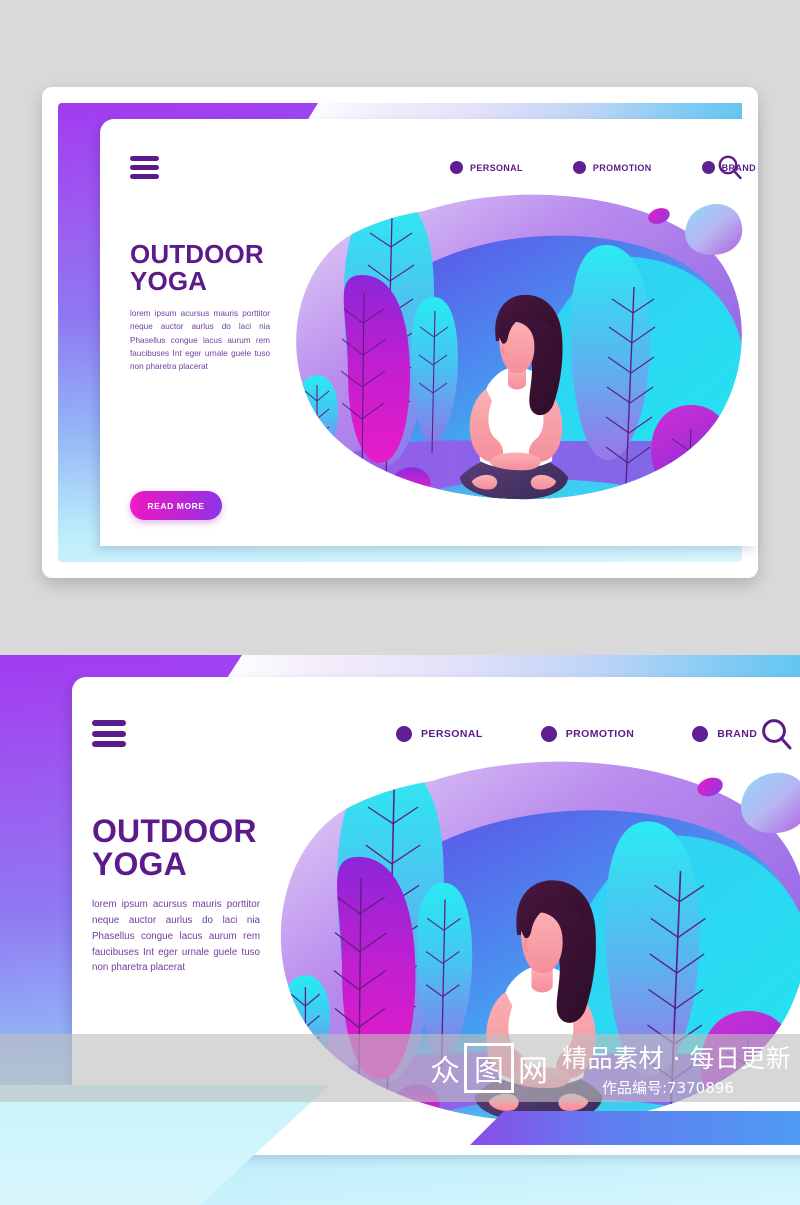  Describe the element at coordinates (400, 1068) in the screenshot. I see `watermark-band: 众 图 网 精品素材 · 每日更新 作品编号:7370896` at that location.